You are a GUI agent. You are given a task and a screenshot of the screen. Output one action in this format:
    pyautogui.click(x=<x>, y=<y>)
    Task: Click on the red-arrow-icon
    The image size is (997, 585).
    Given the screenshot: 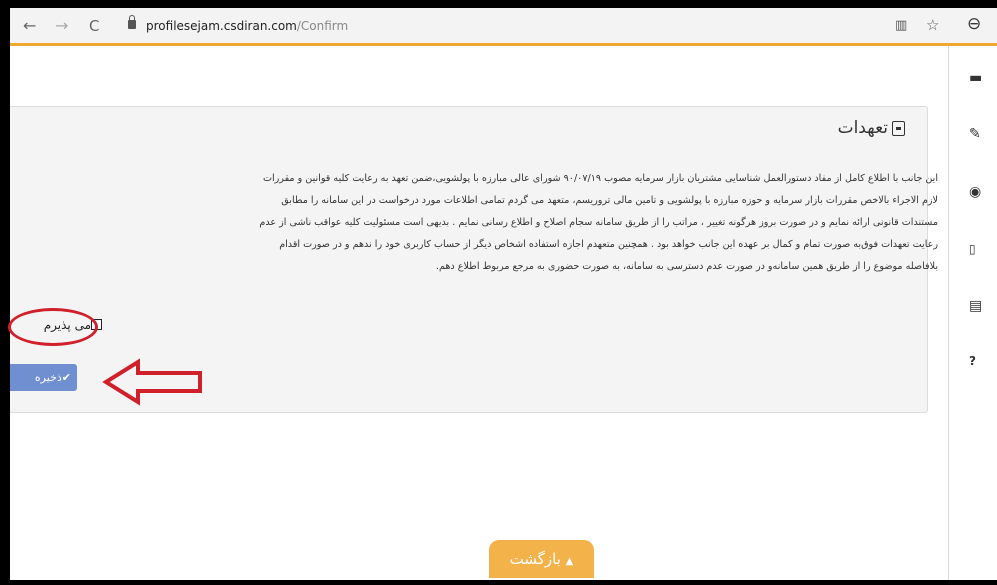 What is the action you would take?
    pyautogui.click(x=152, y=382)
    